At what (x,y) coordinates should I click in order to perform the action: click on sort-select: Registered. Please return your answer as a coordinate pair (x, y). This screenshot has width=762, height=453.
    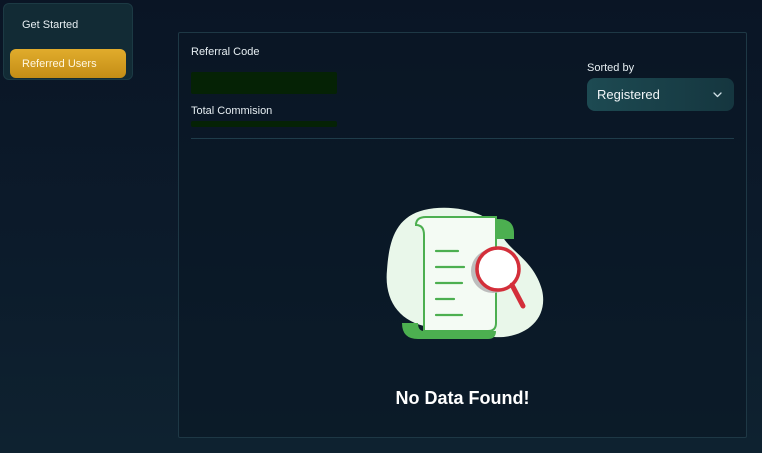
    Looking at the image, I should click on (660, 94).